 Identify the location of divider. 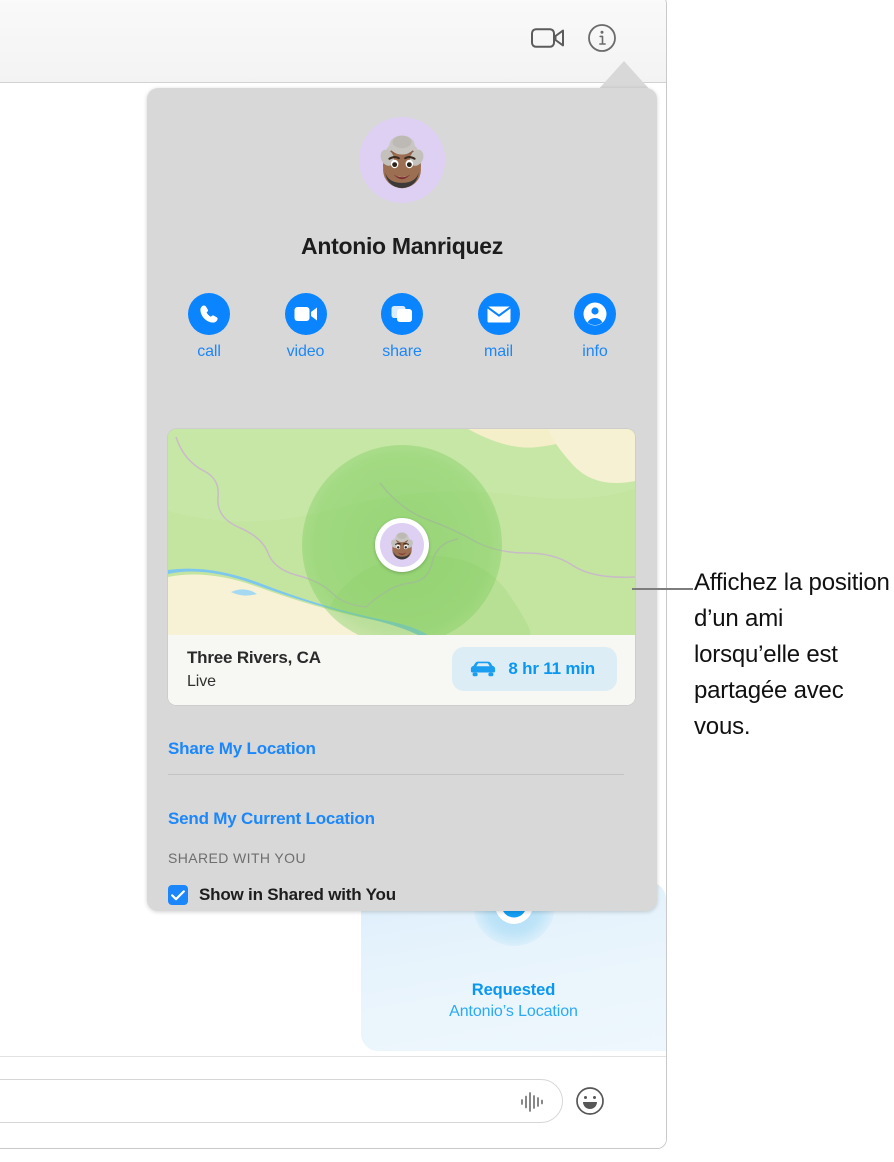
(396, 774).